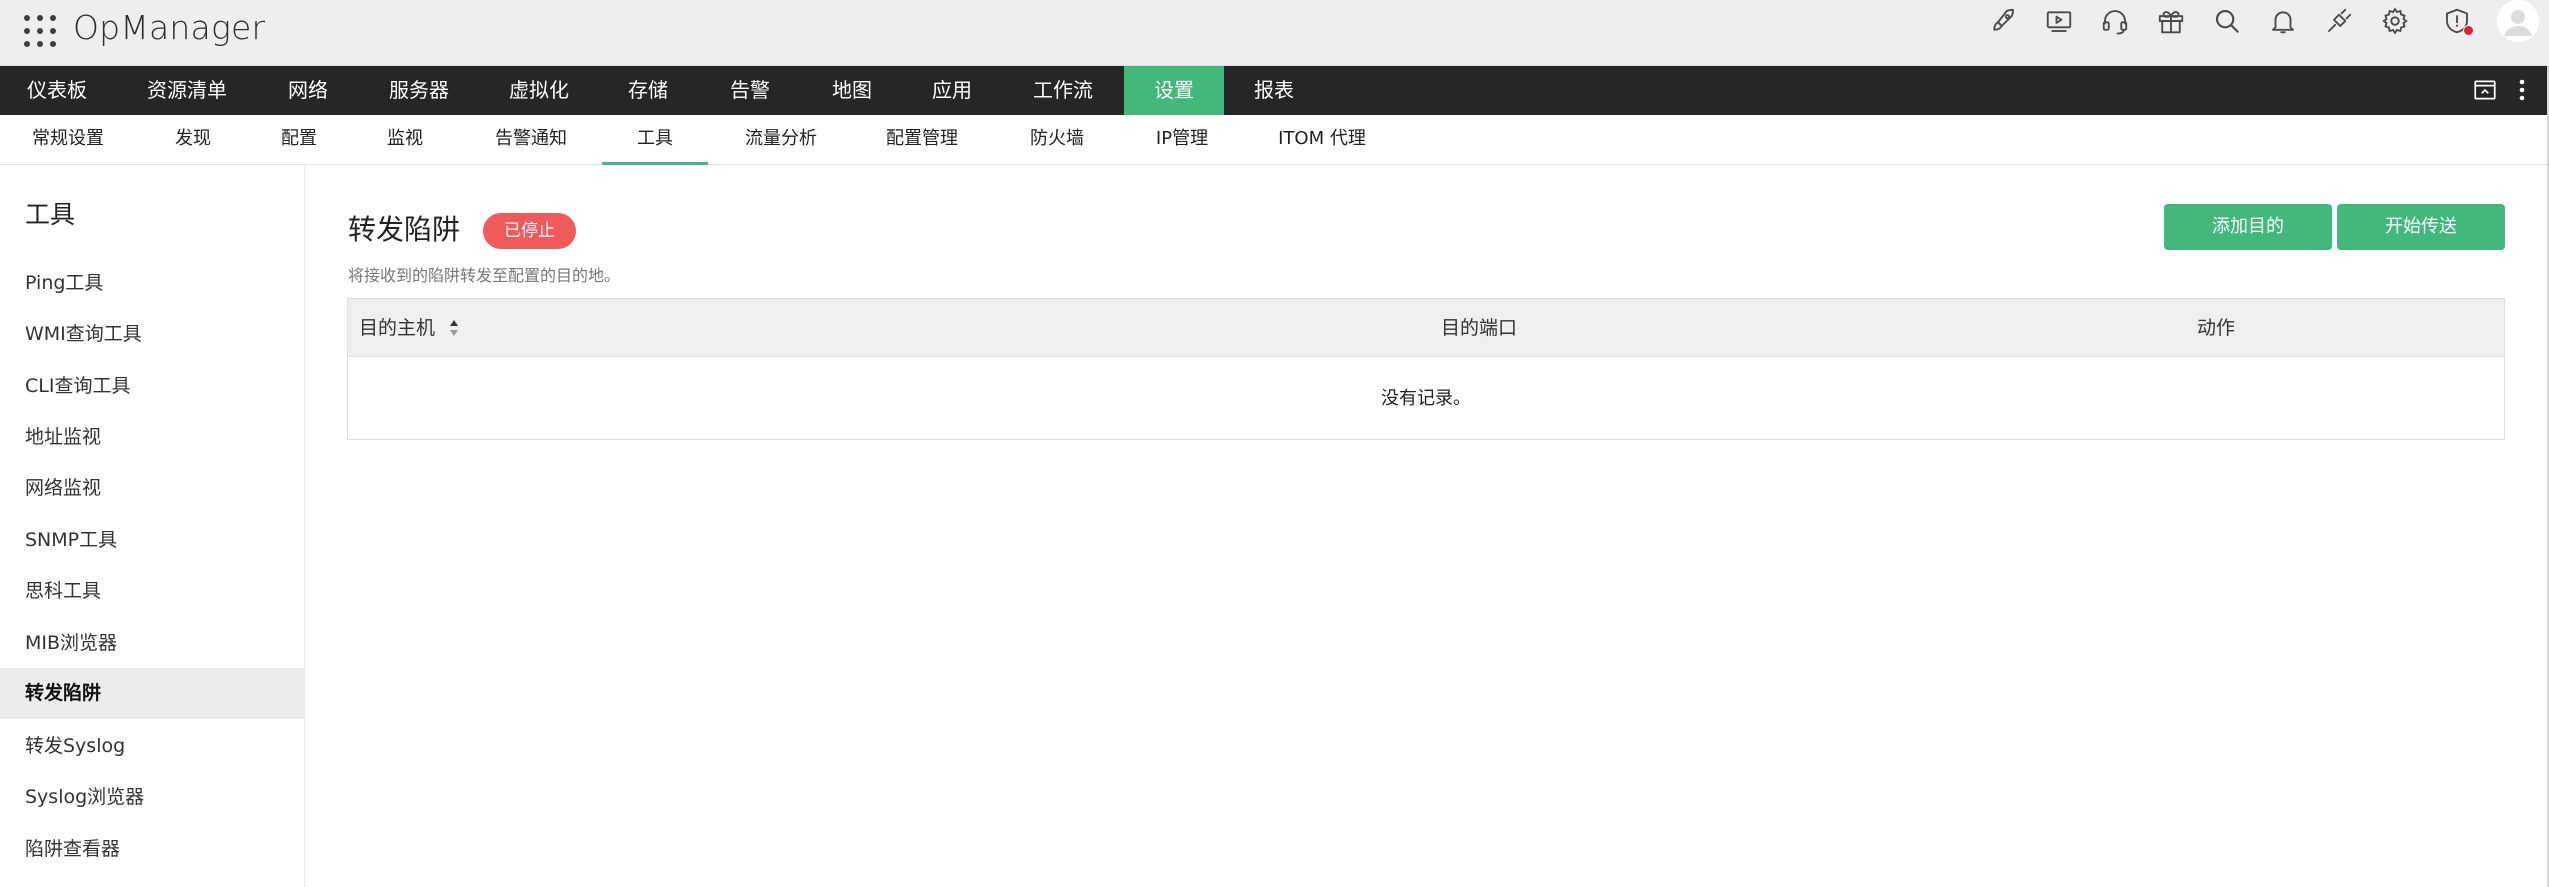 The height and width of the screenshot is (887, 2549). I want to click on nav-item-storage: 存储, so click(648, 90).